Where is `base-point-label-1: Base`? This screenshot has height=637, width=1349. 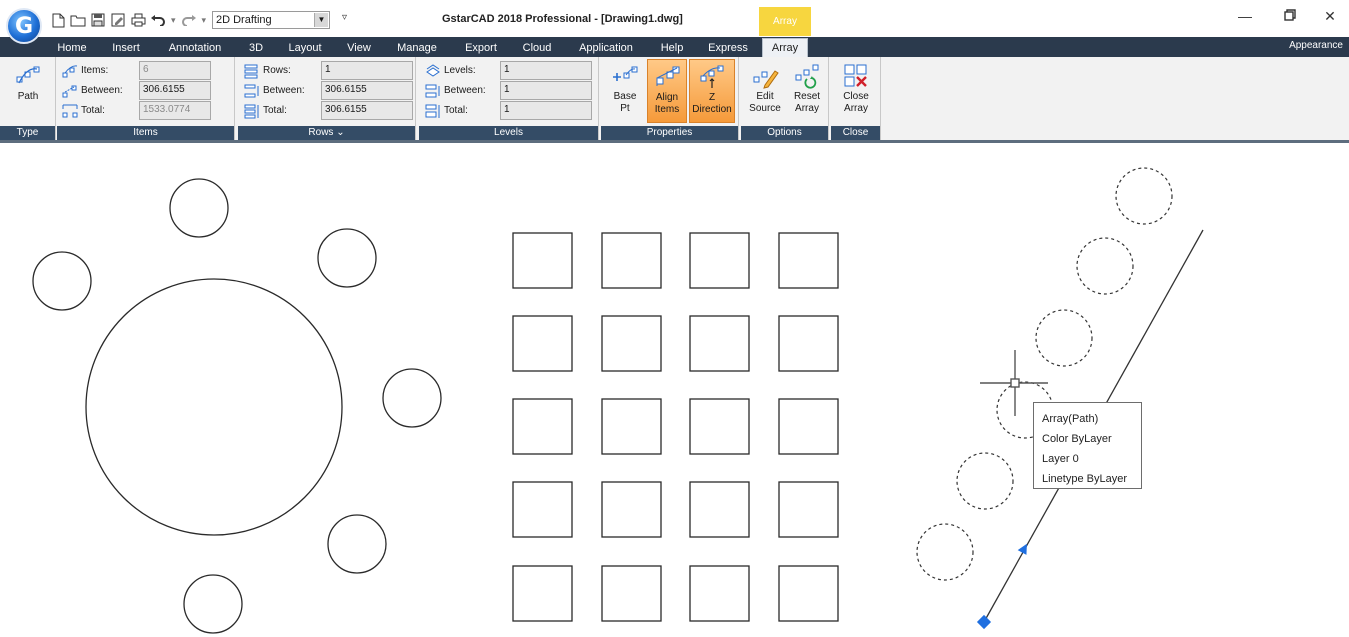 base-point-label-1: Base is located at coordinates (625, 96).